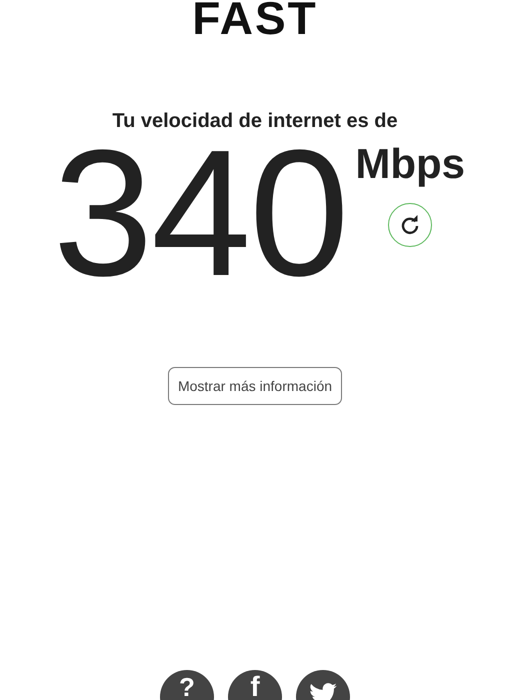 This screenshot has height=700, width=510. What do you see at coordinates (410, 164) in the screenshot?
I see `speed-unit: Mbps` at bounding box center [410, 164].